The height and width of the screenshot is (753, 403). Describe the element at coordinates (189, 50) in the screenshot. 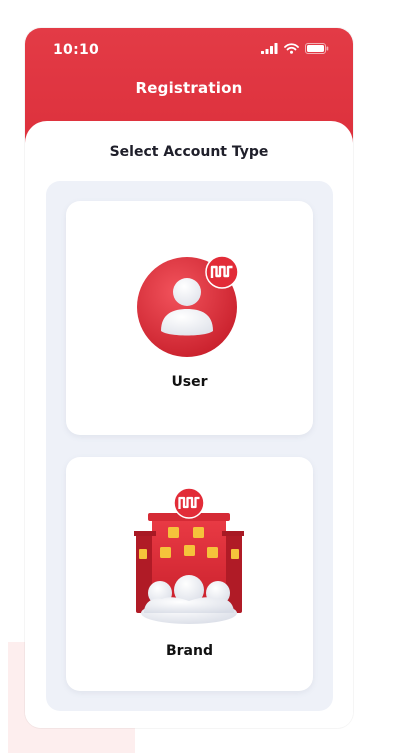

I see `status-bar: 10:10` at that location.